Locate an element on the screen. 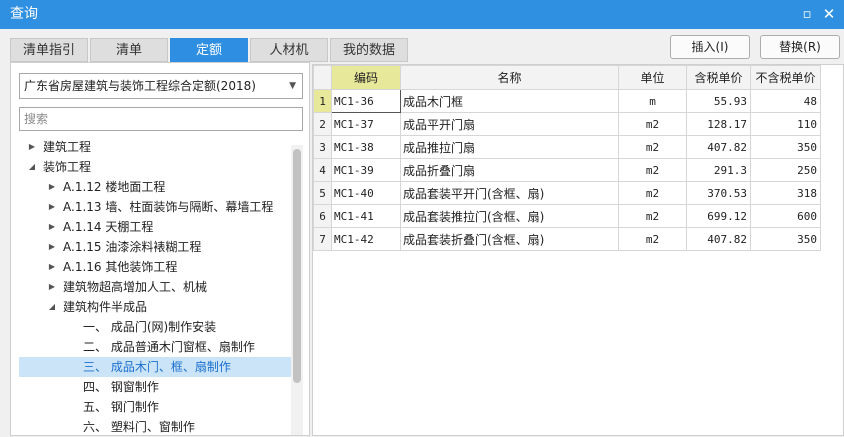  tree-node: ▶ A.1.15 油漆涂料裱糊工程 is located at coordinates (155, 247).